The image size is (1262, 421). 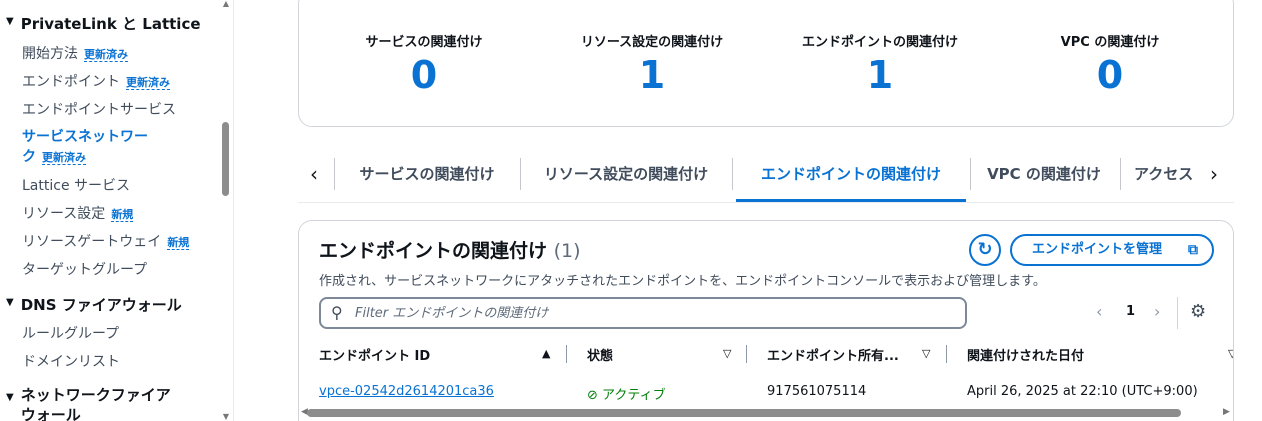 What do you see at coordinates (1130, 311) in the screenshot?
I see `pagination-current-page: 1` at bounding box center [1130, 311].